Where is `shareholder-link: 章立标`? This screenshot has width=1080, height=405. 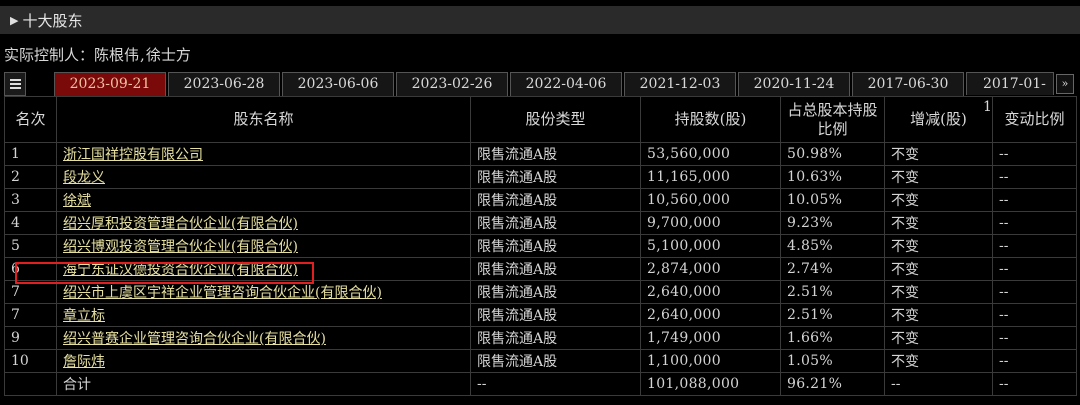
shareholder-link: 章立标 is located at coordinates (84, 316).